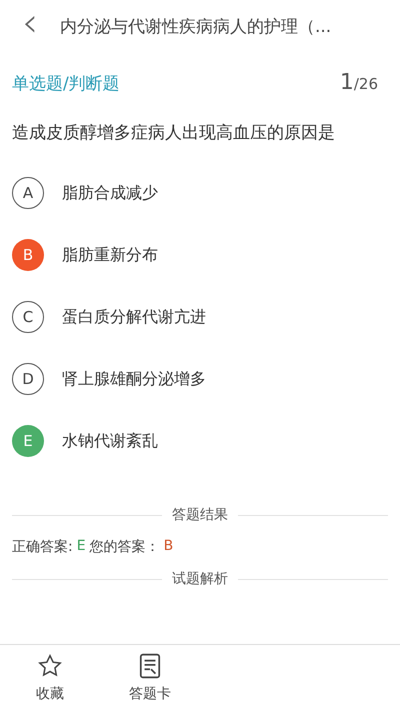 Image resolution: width=400 pixels, height=711 pixels. I want to click on question-text: 造成皮质醇增多症病人出现高血压的原因是, so click(173, 133).